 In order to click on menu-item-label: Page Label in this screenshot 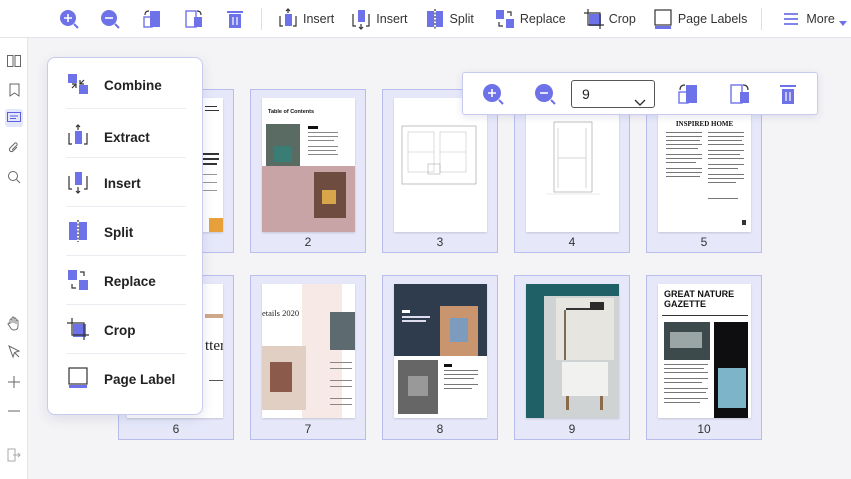, I will do `click(140, 379)`.